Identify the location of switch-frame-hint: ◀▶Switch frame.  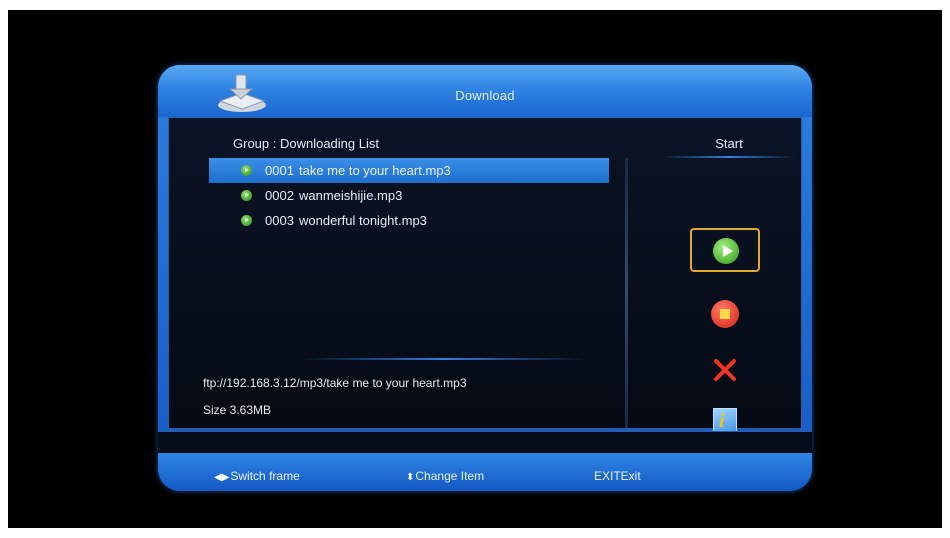
(257, 476).